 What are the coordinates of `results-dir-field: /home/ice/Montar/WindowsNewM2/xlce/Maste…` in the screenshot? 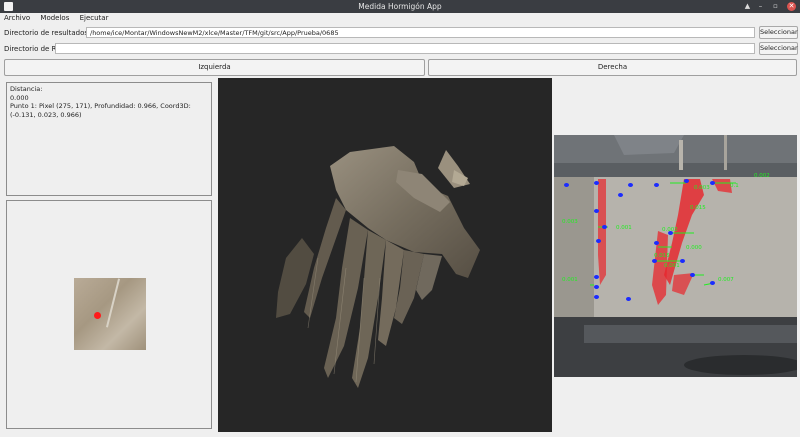 It's located at (420, 32).